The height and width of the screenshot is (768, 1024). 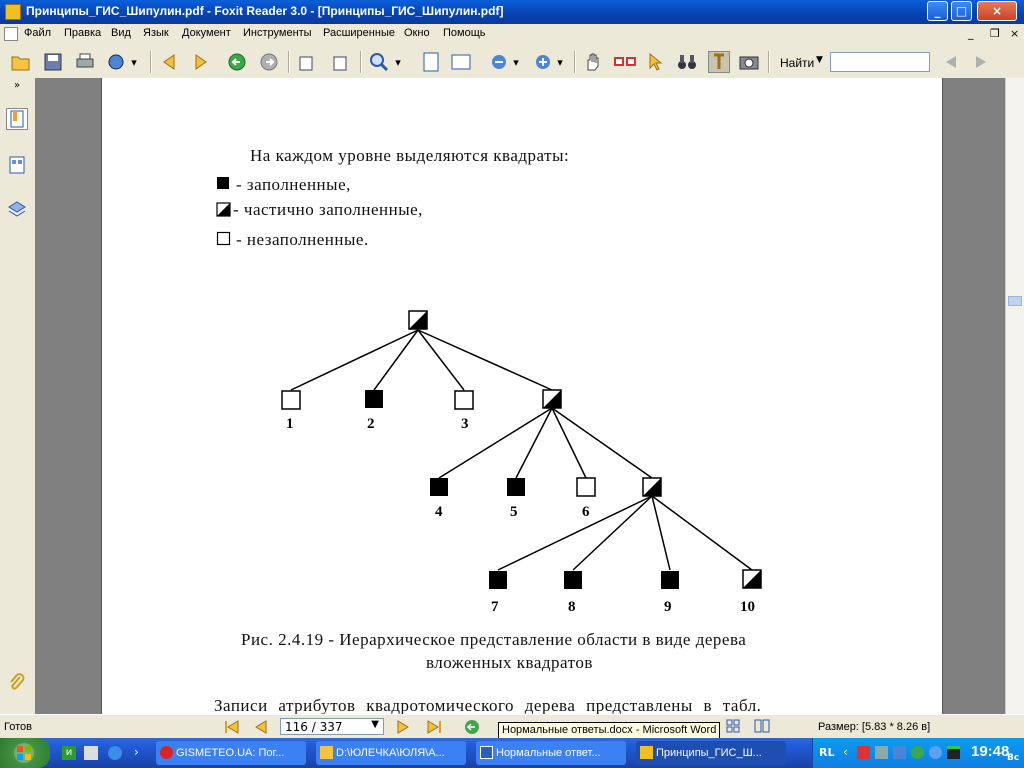 I want to click on node-9-filled, so click(x=670, y=580).